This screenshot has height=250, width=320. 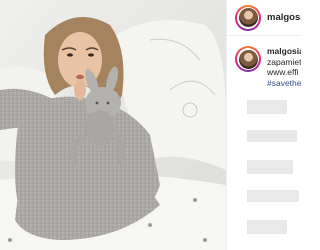 I want to click on caption-block: malgosia_ zapamieta www.effi #savethe, so click(x=264, y=62).